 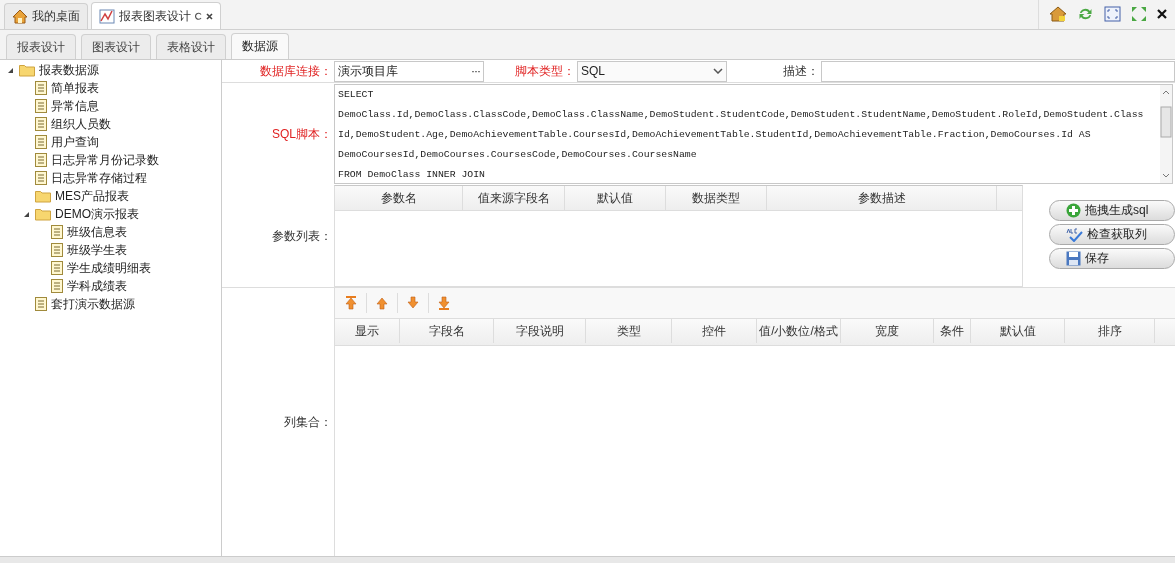 What do you see at coordinates (56, 16) in the screenshot?
I see `tab-label: 我的桌面` at bounding box center [56, 16].